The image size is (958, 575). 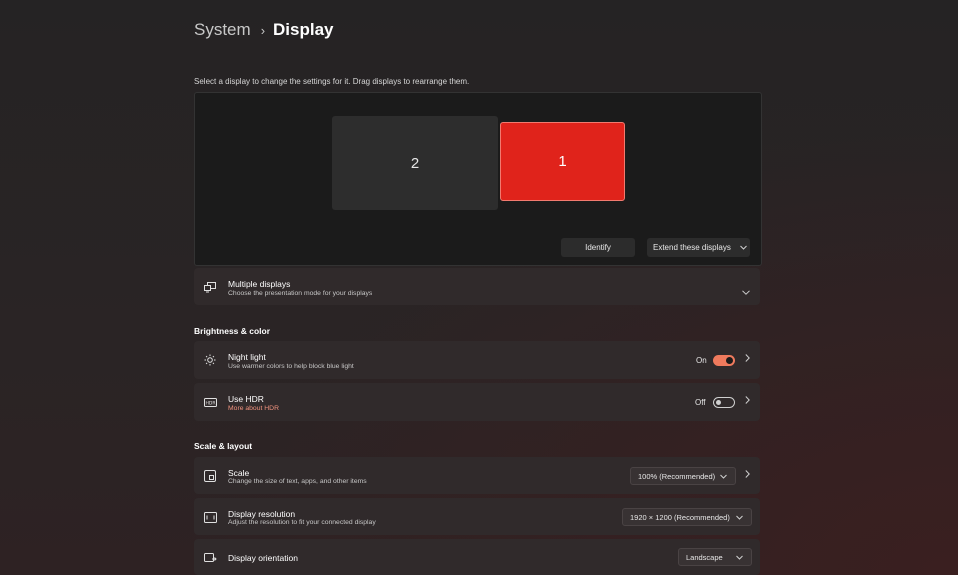 I want to click on display-mode-dropdown: Extend these displays, so click(x=698, y=247).